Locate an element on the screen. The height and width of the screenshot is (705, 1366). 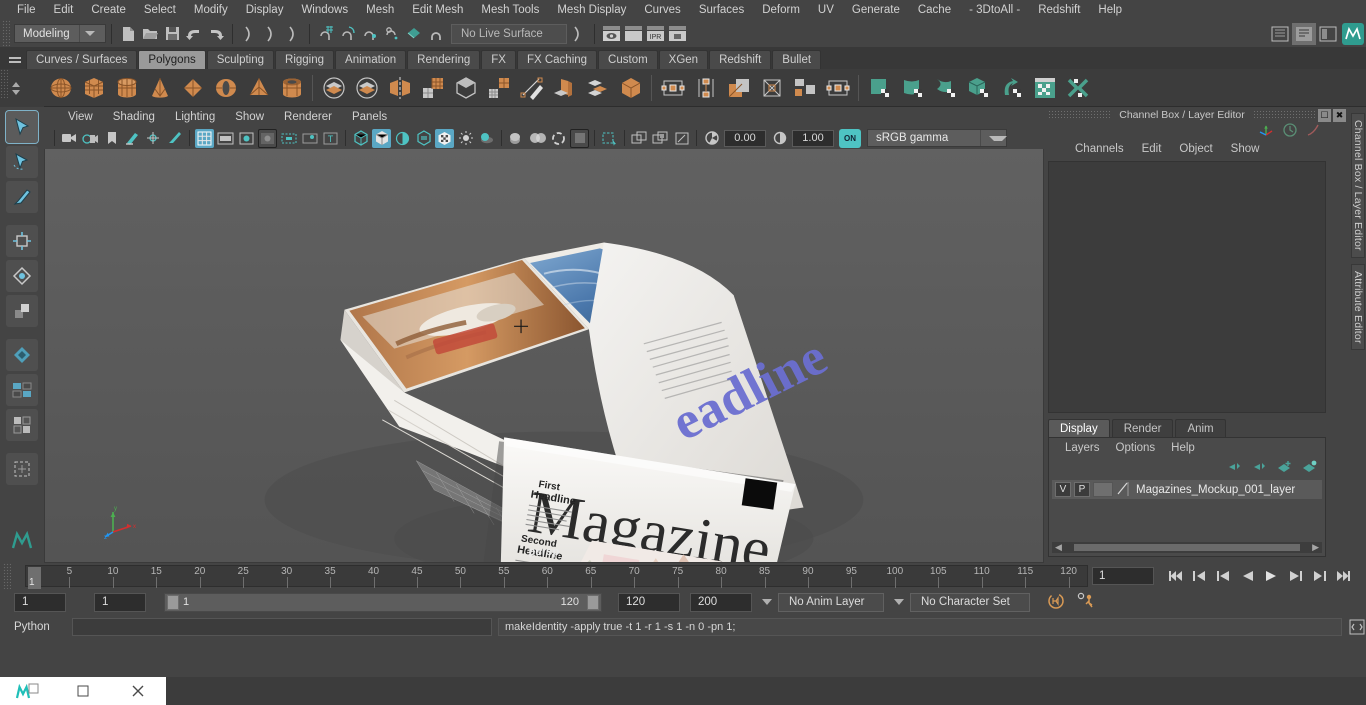
motion-blur-icon is located at coordinates (537, 138).